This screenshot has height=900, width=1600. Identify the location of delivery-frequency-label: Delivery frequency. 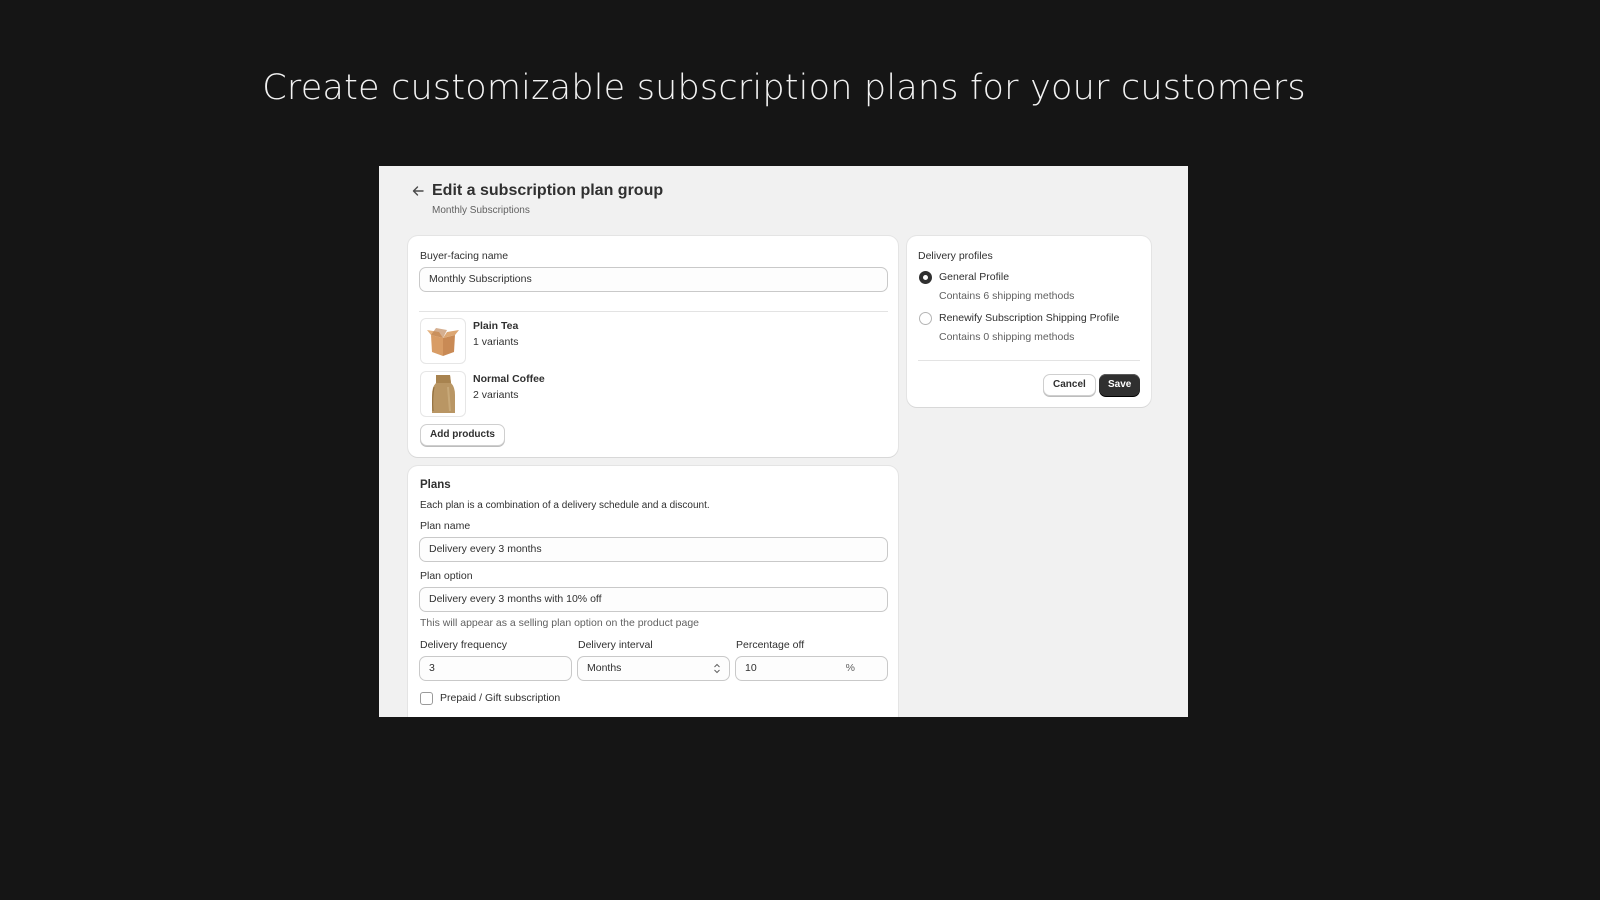
(463, 645).